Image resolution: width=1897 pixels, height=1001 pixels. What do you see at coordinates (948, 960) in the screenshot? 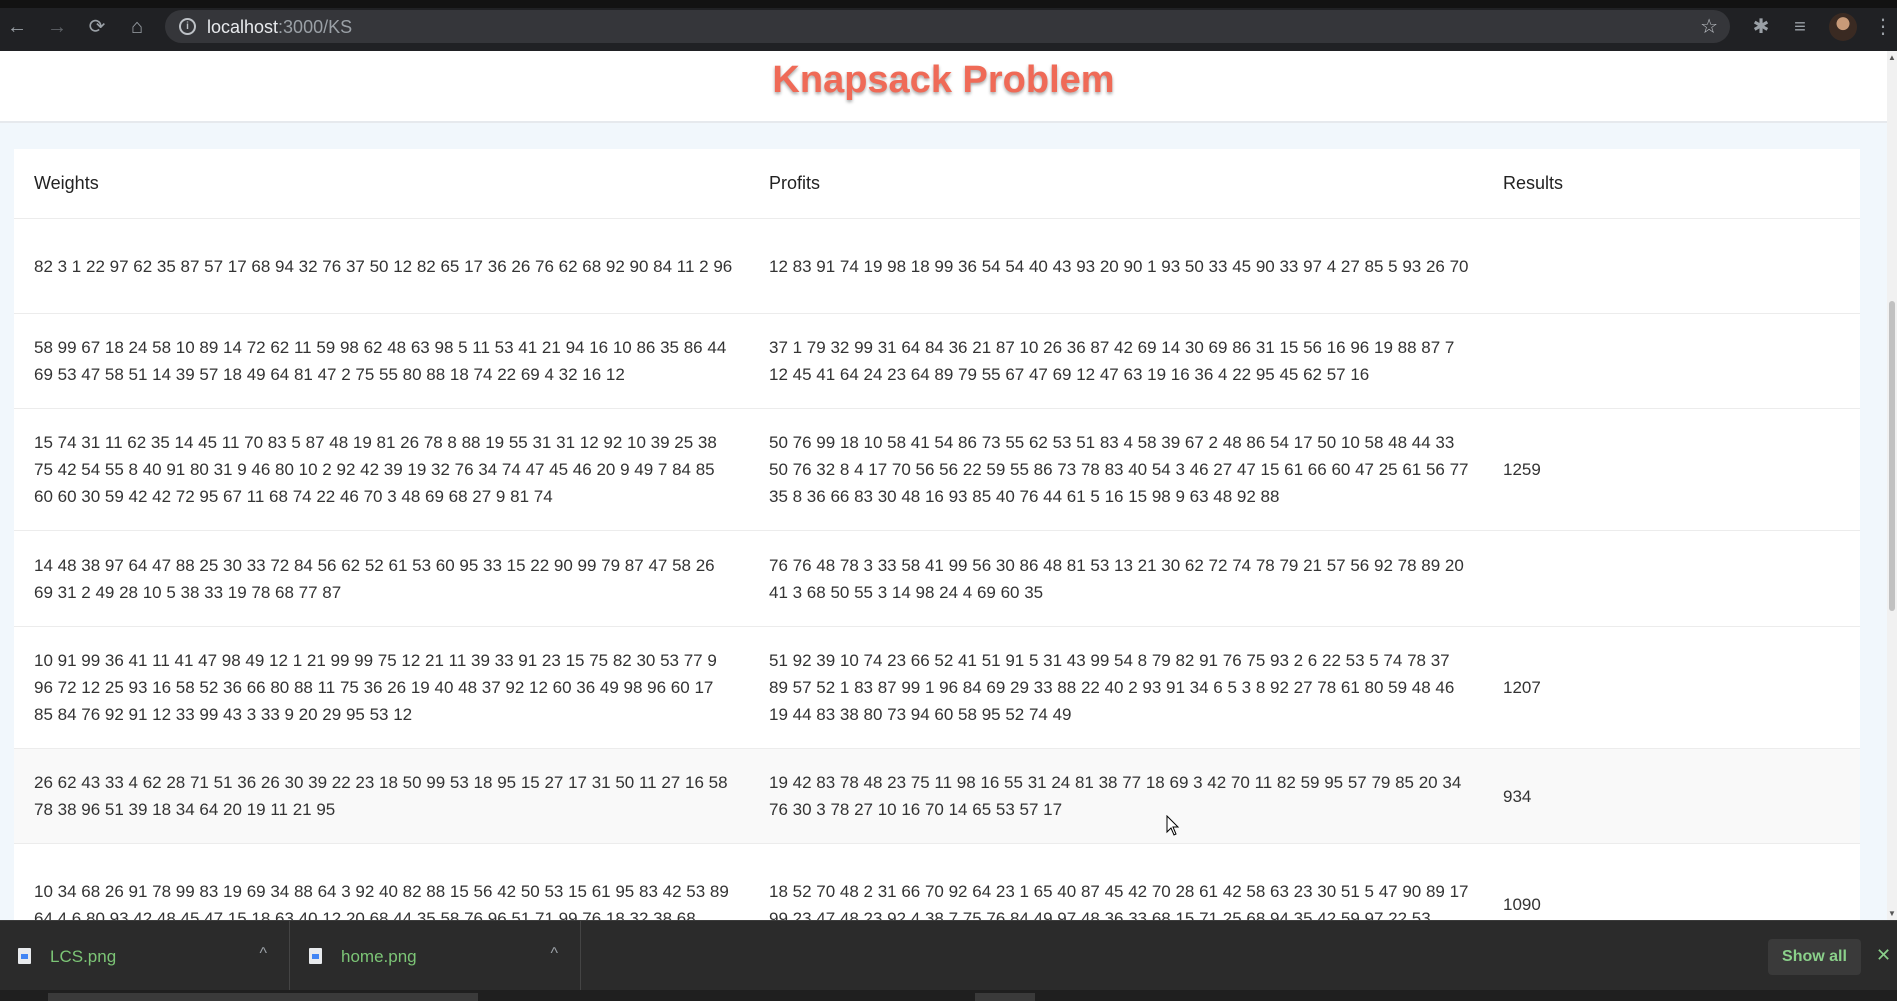
I see `downloads-shelf: LCS.png ^ home.png ^ Show all ✕` at bounding box center [948, 960].